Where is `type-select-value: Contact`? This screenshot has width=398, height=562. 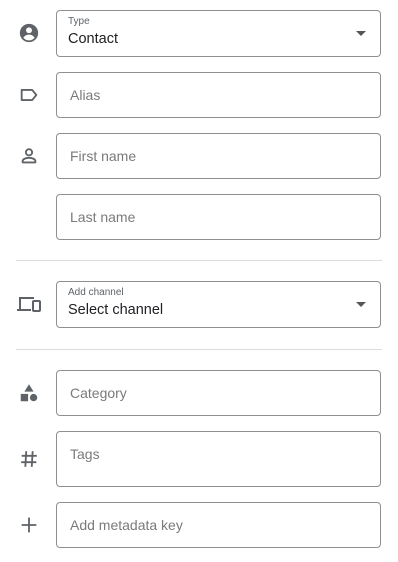 type-select-value: Contact is located at coordinates (93, 39).